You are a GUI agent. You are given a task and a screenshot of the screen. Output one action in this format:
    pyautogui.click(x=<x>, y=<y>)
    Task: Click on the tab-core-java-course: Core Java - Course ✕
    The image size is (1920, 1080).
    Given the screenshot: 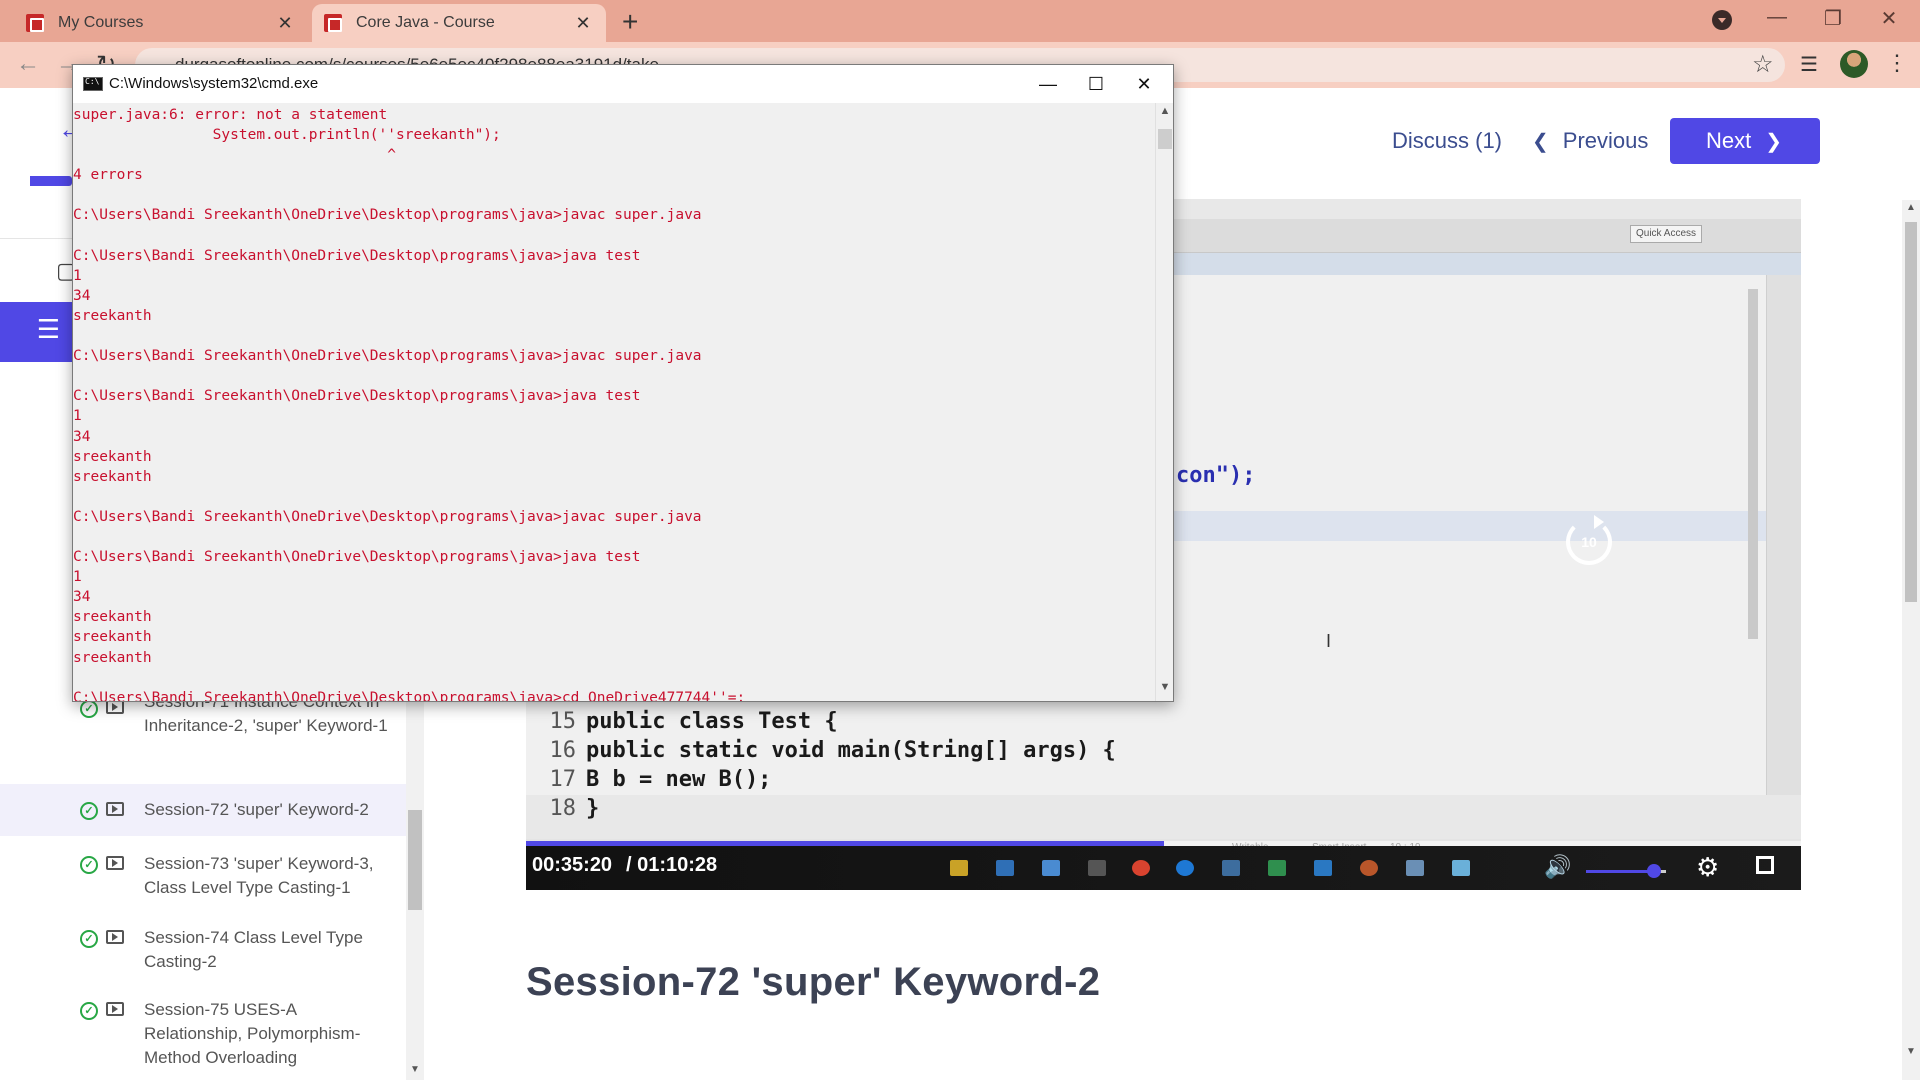 What is the action you would take?
    pyautogui.click(x=459, y=23)
    